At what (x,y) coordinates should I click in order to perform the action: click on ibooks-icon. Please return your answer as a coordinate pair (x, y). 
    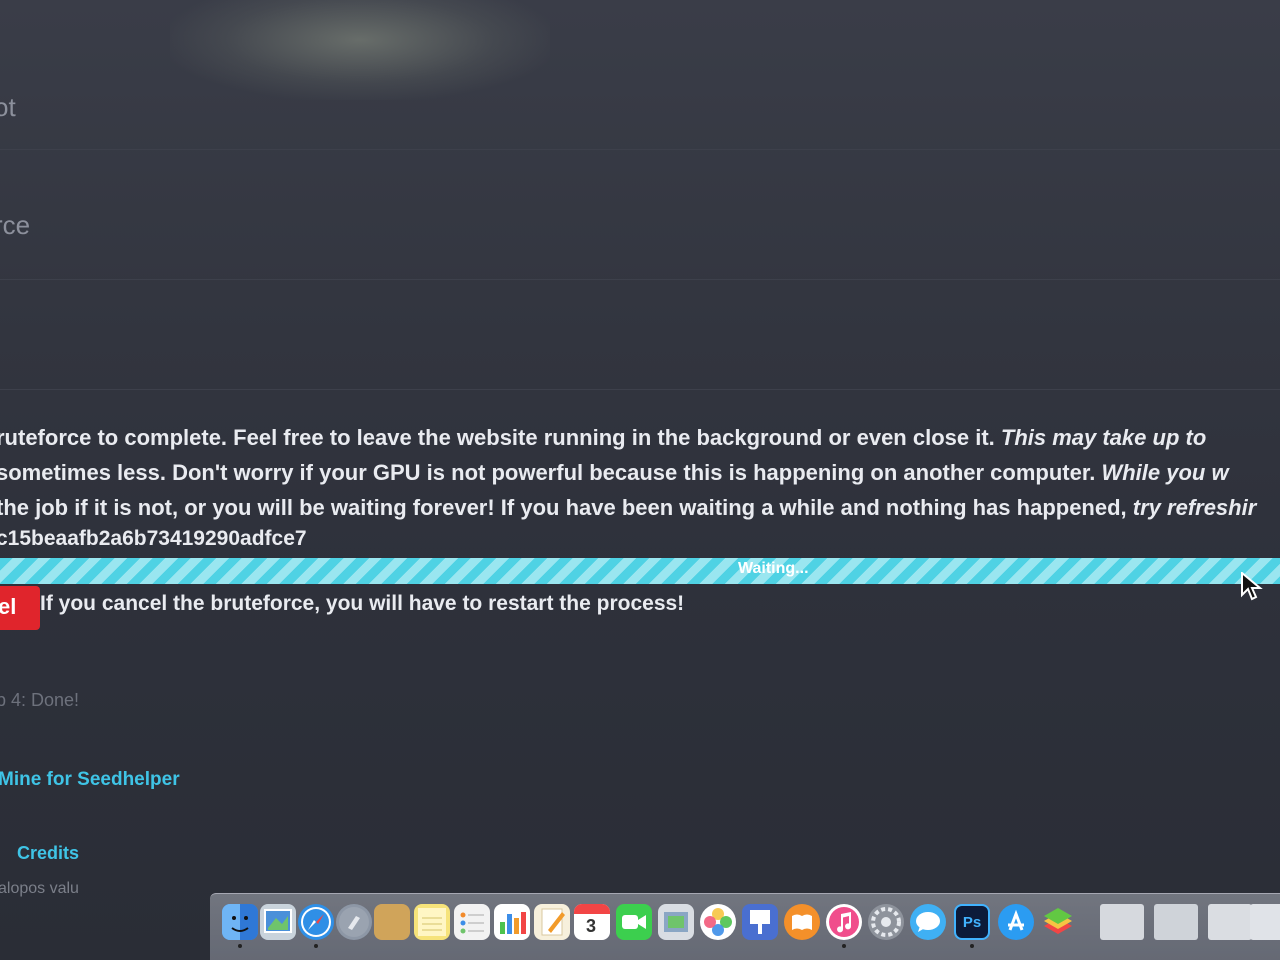
    Looking at the image, I should click on (802, 922).